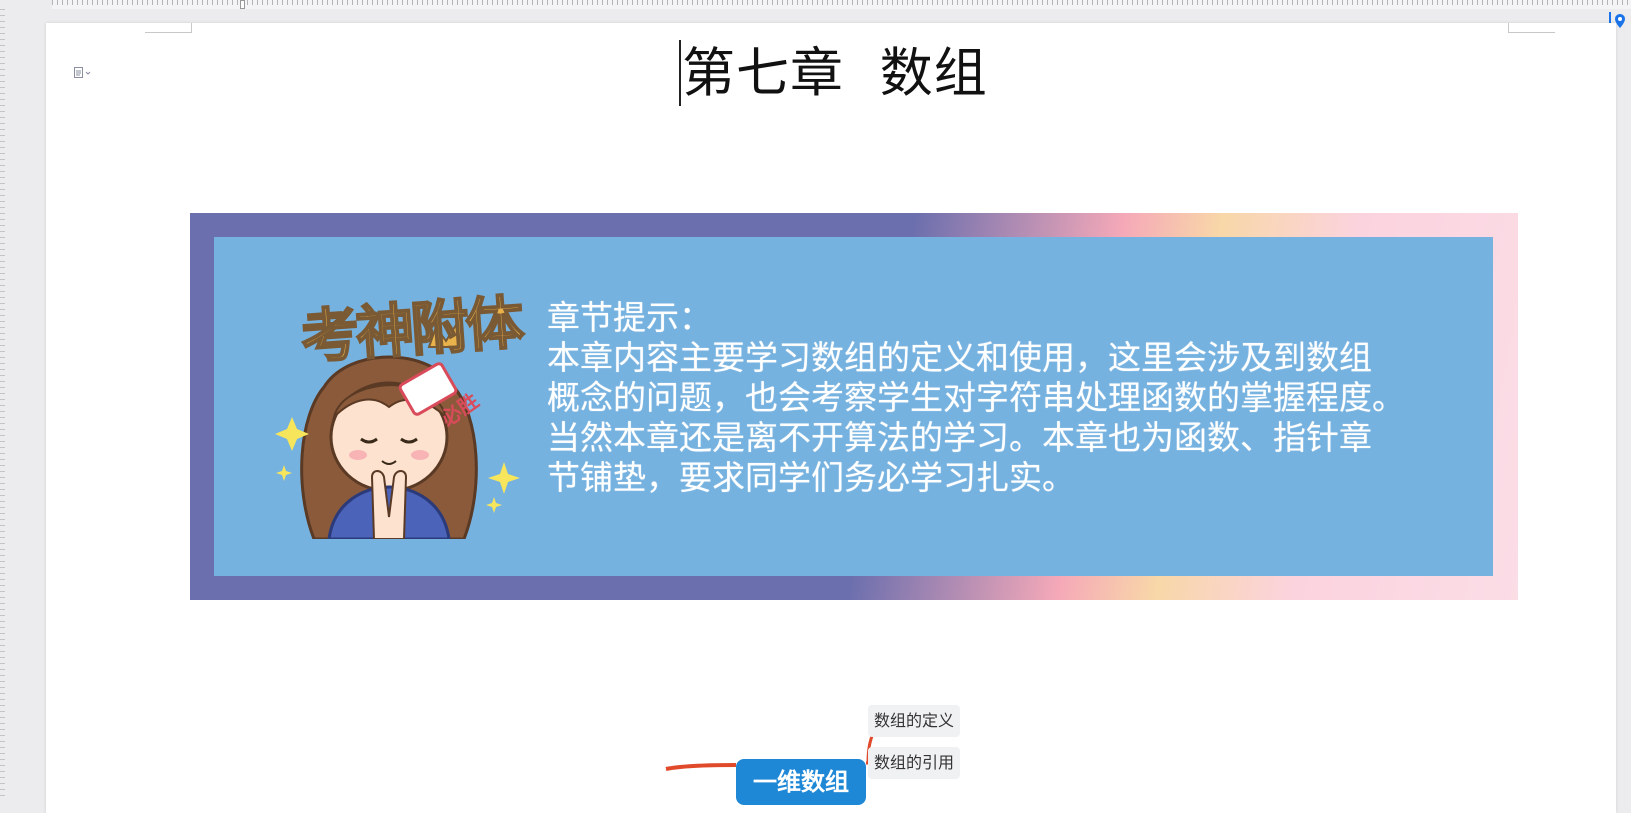 This screenshot has width=1631, height=813. I want to click on mind-map-branches, so click(778, 745).